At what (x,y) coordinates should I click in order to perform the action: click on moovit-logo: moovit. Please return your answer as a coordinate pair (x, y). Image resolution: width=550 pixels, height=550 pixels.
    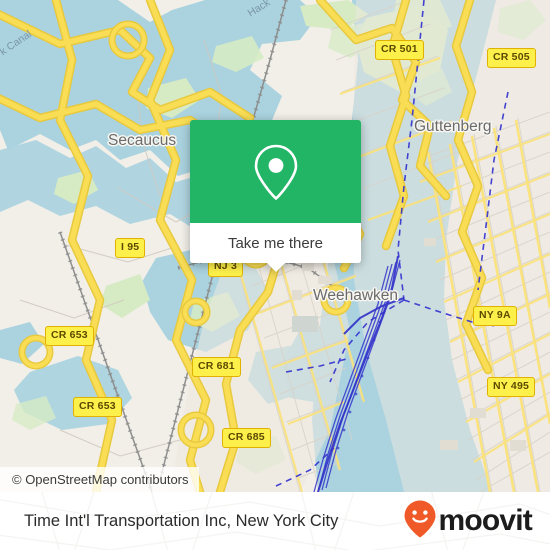
    Looking at the image, I should click on (468, 521).